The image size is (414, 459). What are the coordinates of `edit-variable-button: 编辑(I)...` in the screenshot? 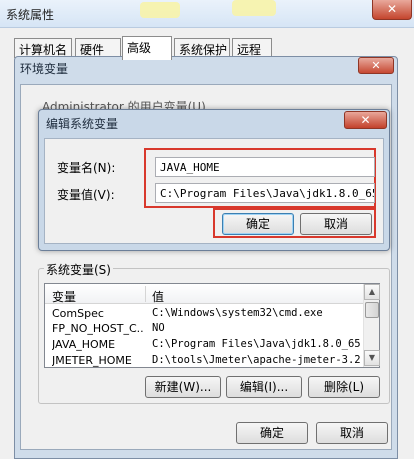 It's located at (264, 387).